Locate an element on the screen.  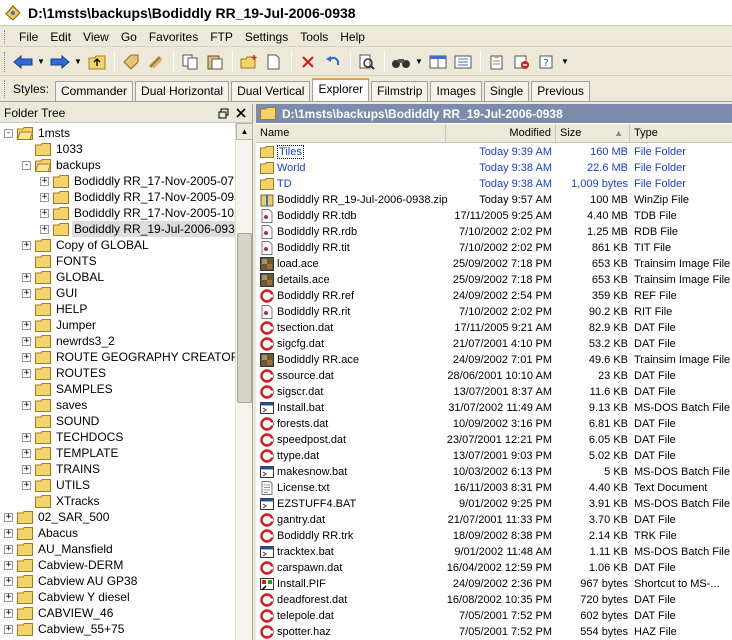
tree-item: + GLOBAL is located at coordinates (64, 277).